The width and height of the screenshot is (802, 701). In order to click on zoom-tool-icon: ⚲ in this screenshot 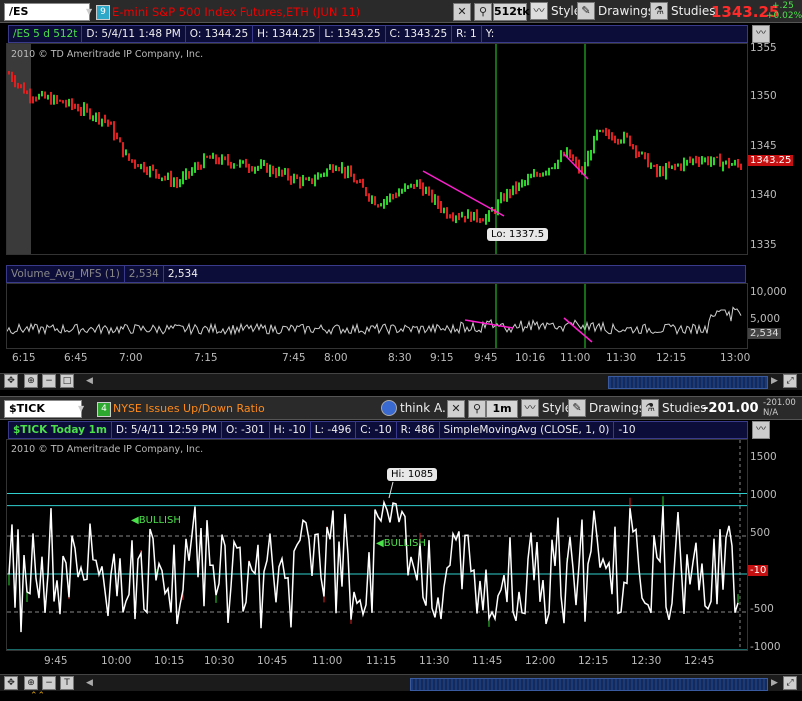, I will do `click(483, 12)`.